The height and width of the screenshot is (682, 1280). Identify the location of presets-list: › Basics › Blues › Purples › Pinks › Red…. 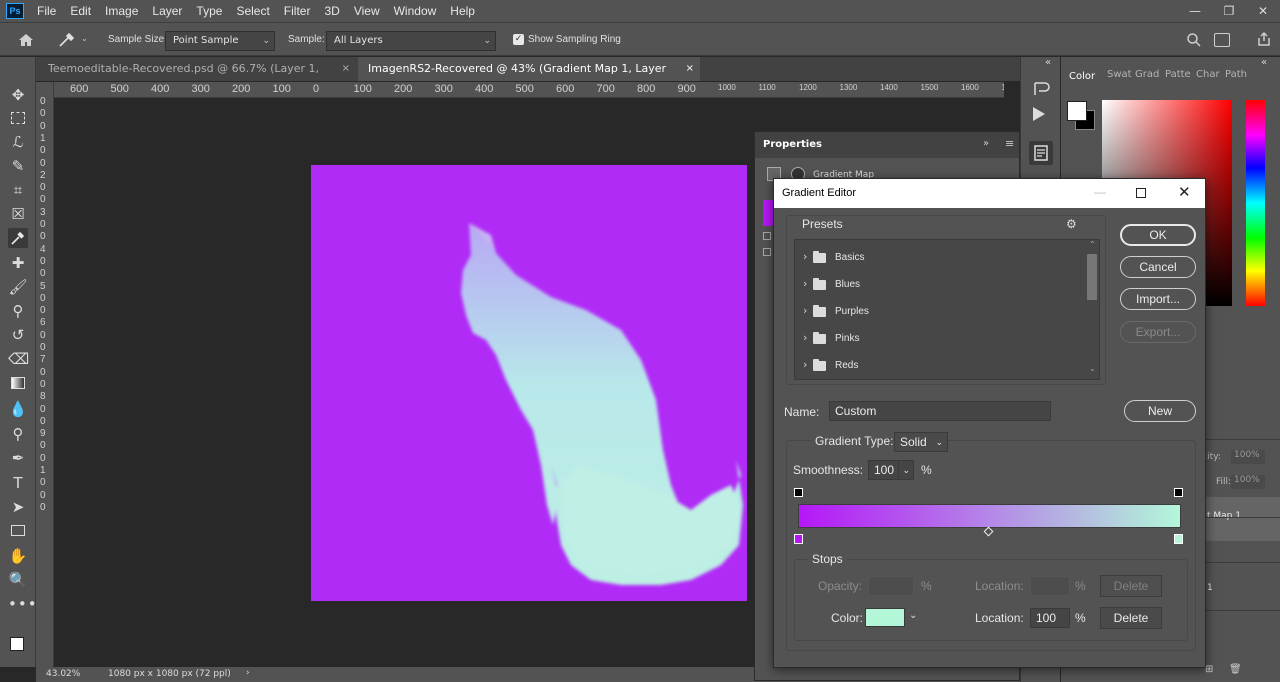
(947, 309).